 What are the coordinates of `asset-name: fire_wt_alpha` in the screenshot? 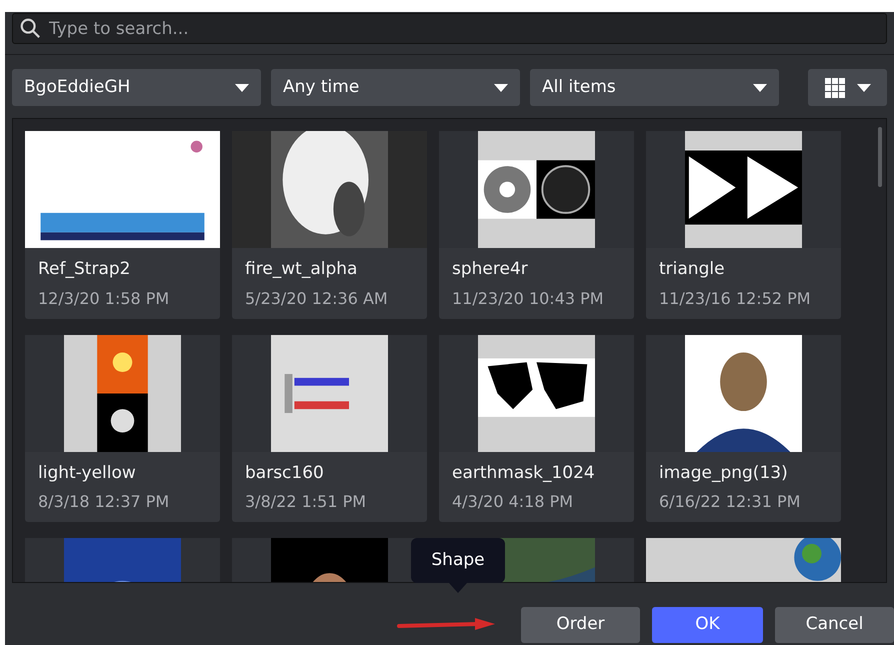 It's located at (301, 269).